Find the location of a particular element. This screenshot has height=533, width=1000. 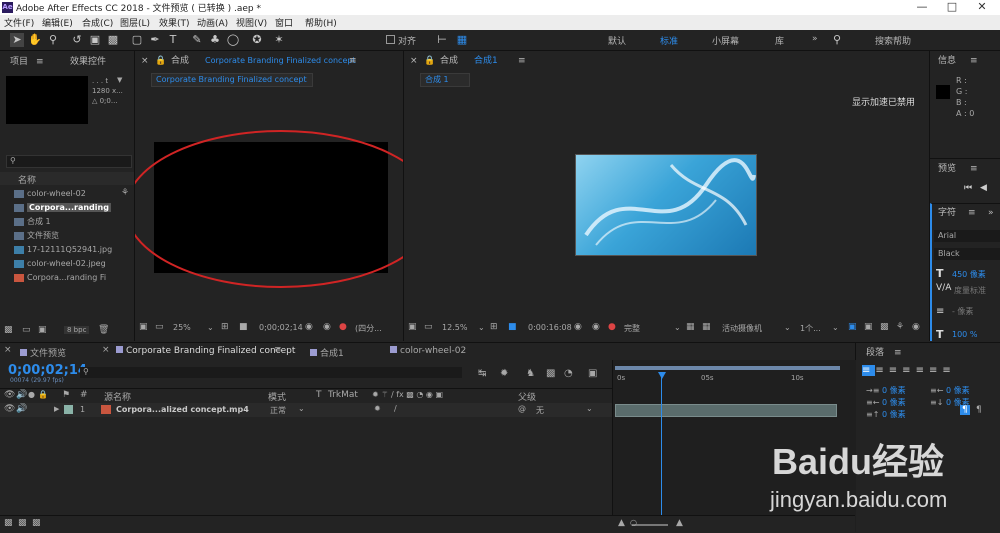

menu-file: 文件(F) is located at coordinates (19, 22).